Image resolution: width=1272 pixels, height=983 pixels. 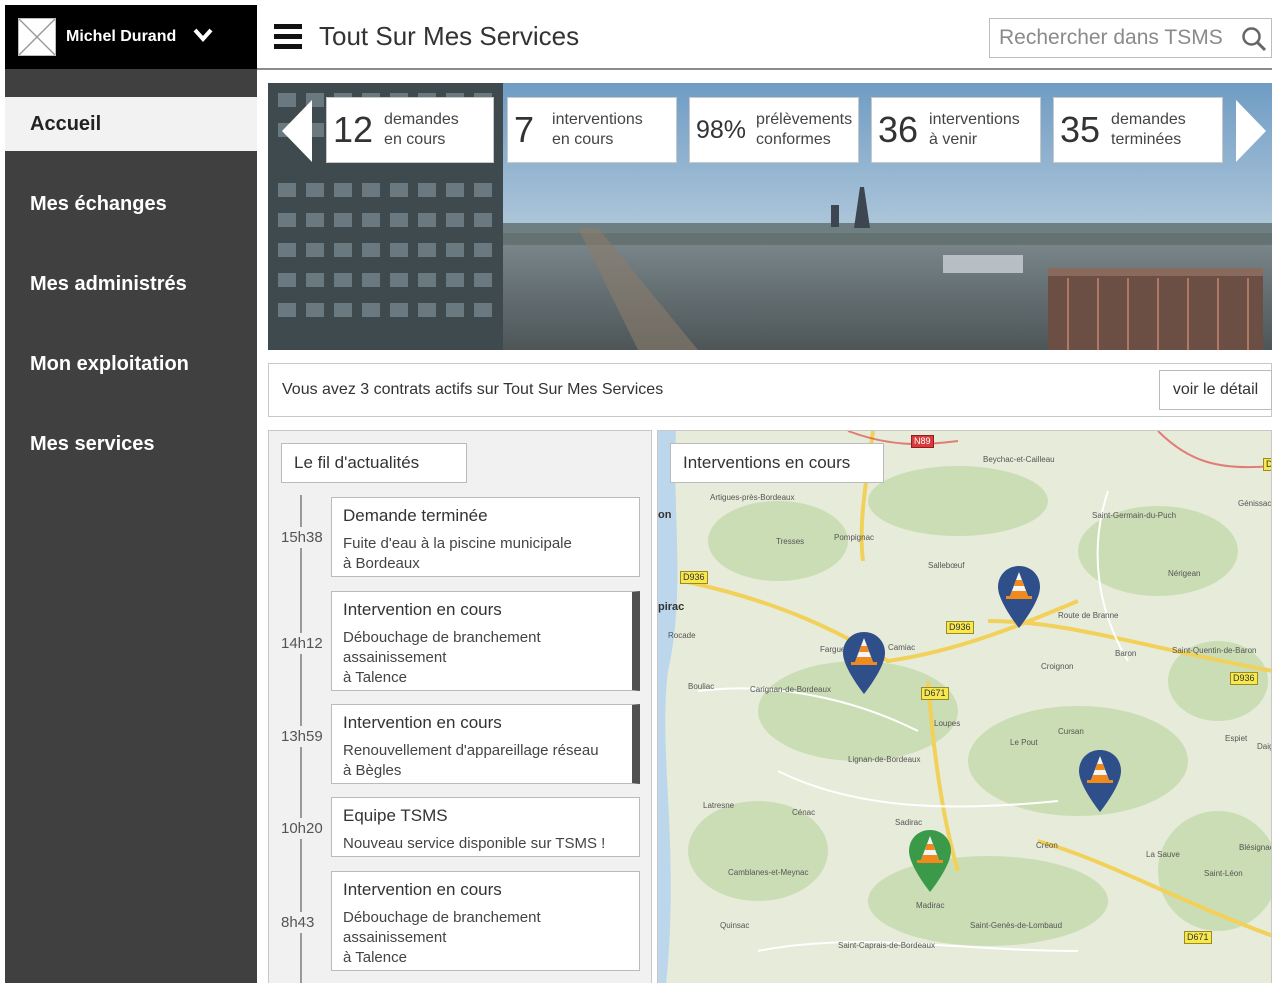 I want to click on stat-interventions-en-cours: 7 interventions en cours, so click(x=592, y=130).